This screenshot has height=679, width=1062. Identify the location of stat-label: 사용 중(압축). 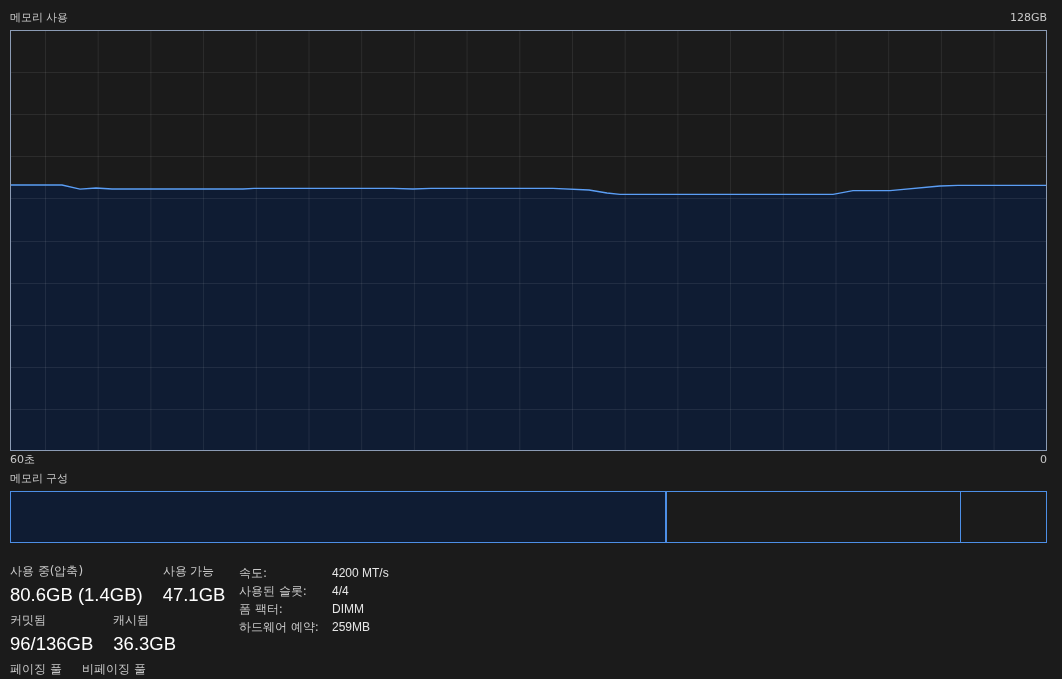
(47, 571).